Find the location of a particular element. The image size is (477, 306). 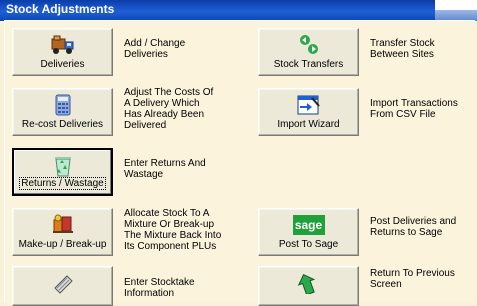

deliveries-button: Deliveries is located at coordinates (62, 52).